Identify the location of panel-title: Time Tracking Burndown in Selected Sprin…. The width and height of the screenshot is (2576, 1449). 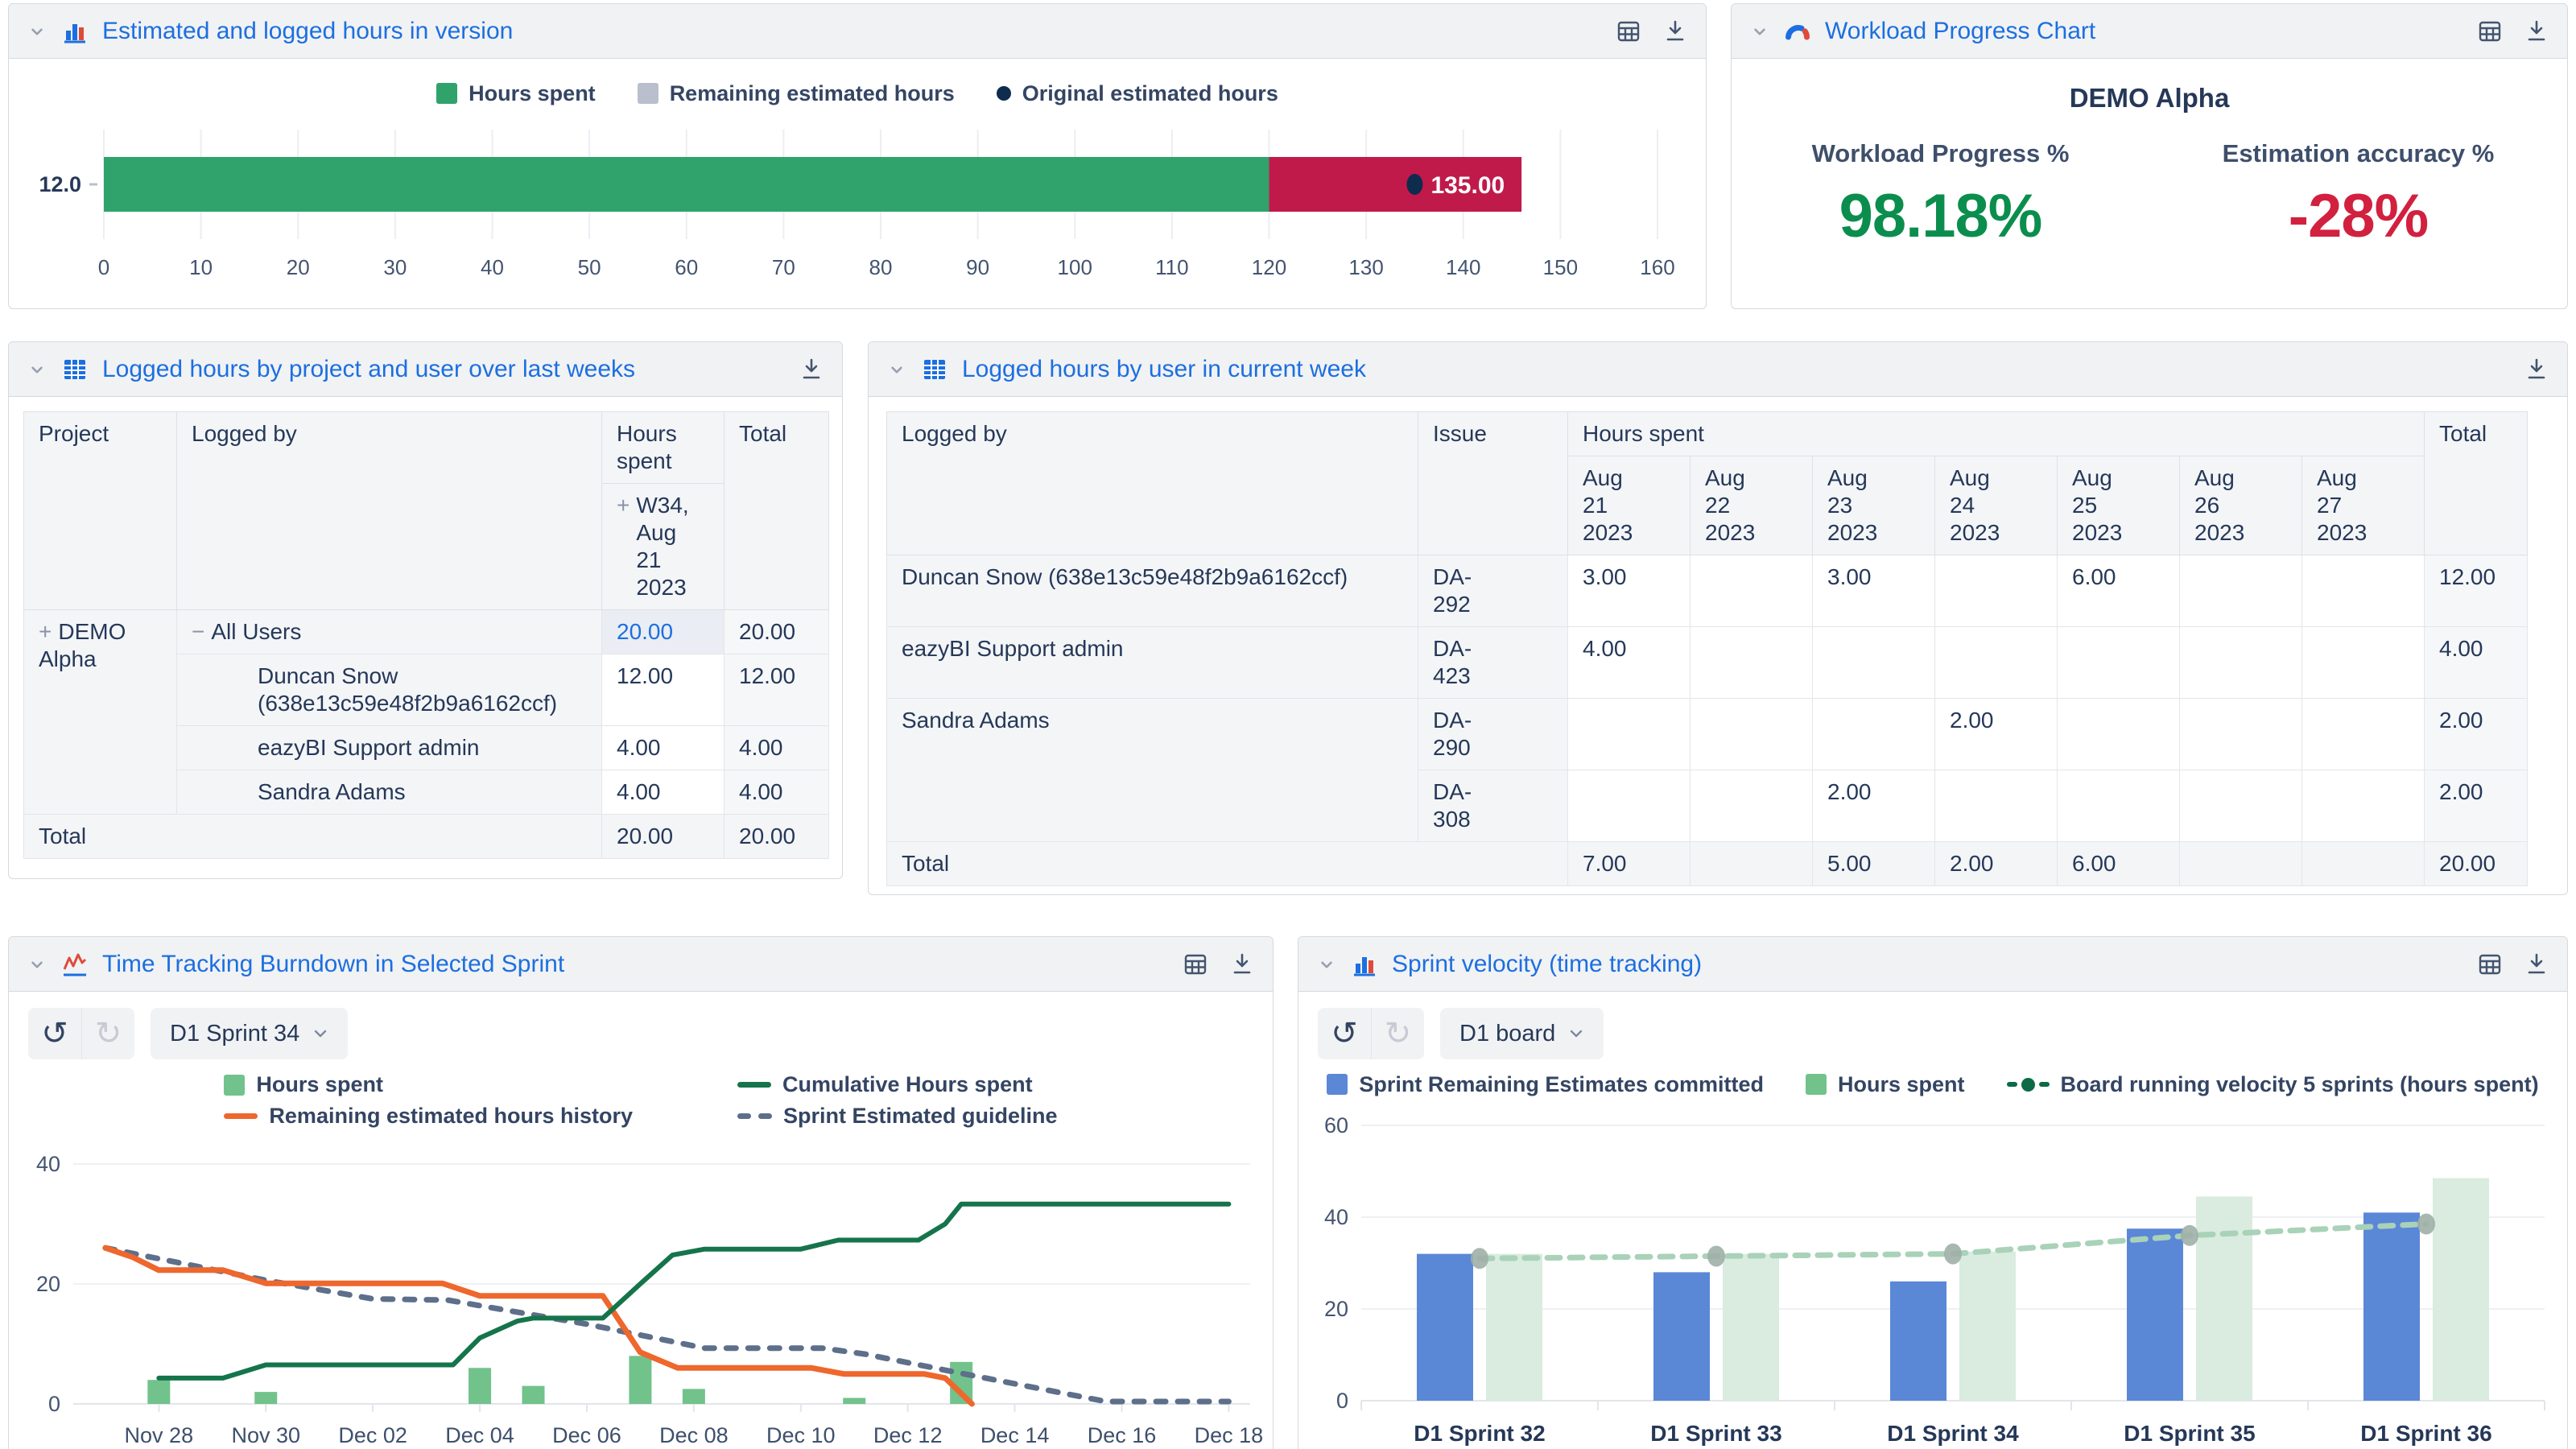
(333, 965).